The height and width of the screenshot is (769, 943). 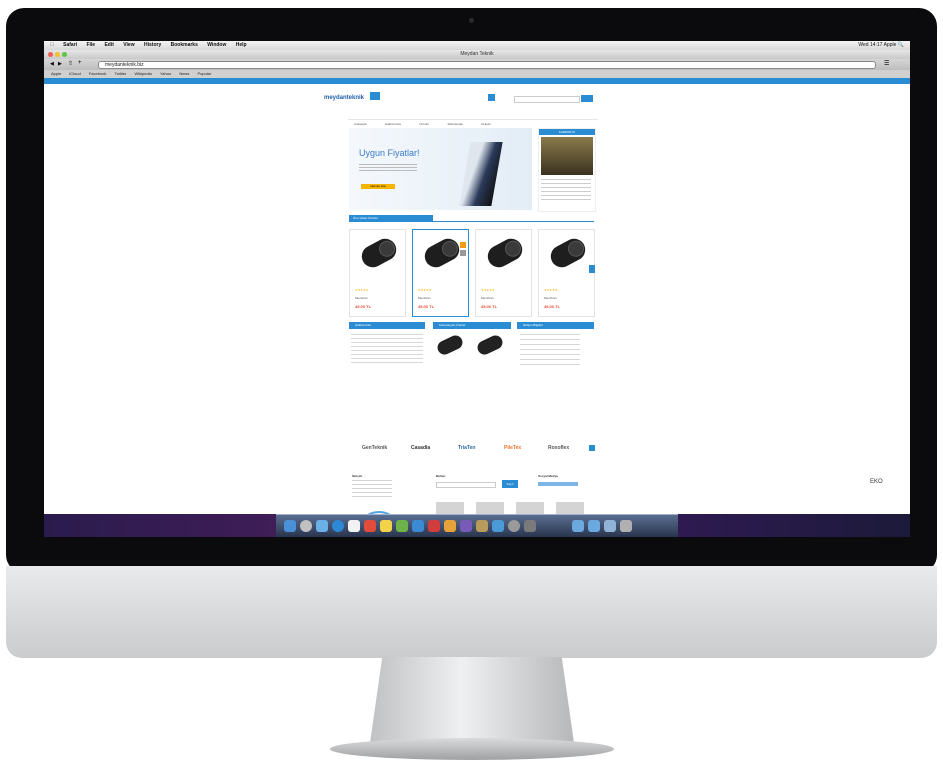 What do you see at coordinates (64, 54) in the screenshot?
I see `zoom-window-icon` at bounding box center [64, 54].